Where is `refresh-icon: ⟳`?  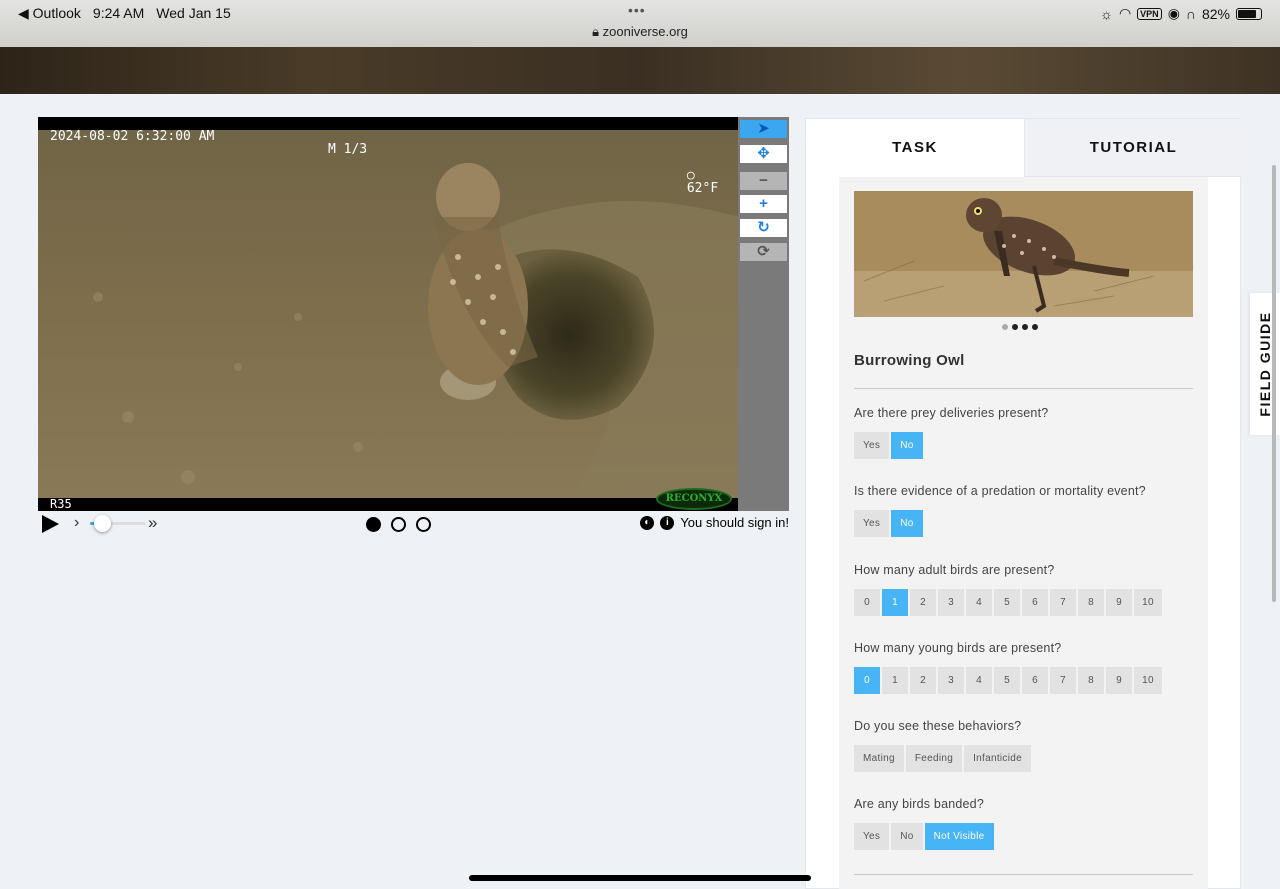
refresh-icon: ⟳ is located at coordinates (763, 251).